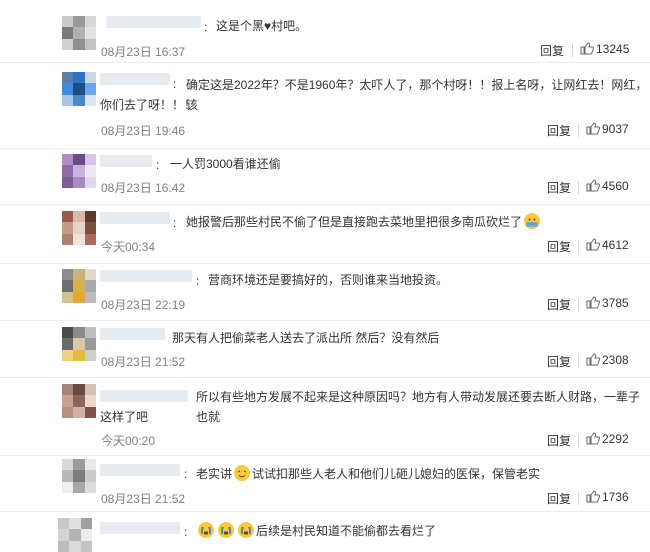 The height and width of the screenshot is (552, 650). Describe the element at coordinates (325, 31) in the screenshot. I see `comment-item: : 这是个黑♥村吧。 08月23日 16:37 回复 13245` at that location.